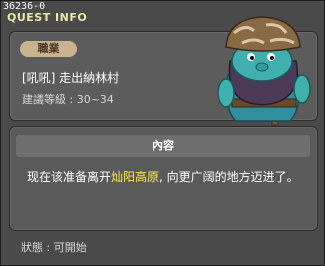 The width and height of the screenshot is (325, 266). Describe the element at coordinates (48, 49) in the screenshot. I see `job-badge: 職業` at that location.